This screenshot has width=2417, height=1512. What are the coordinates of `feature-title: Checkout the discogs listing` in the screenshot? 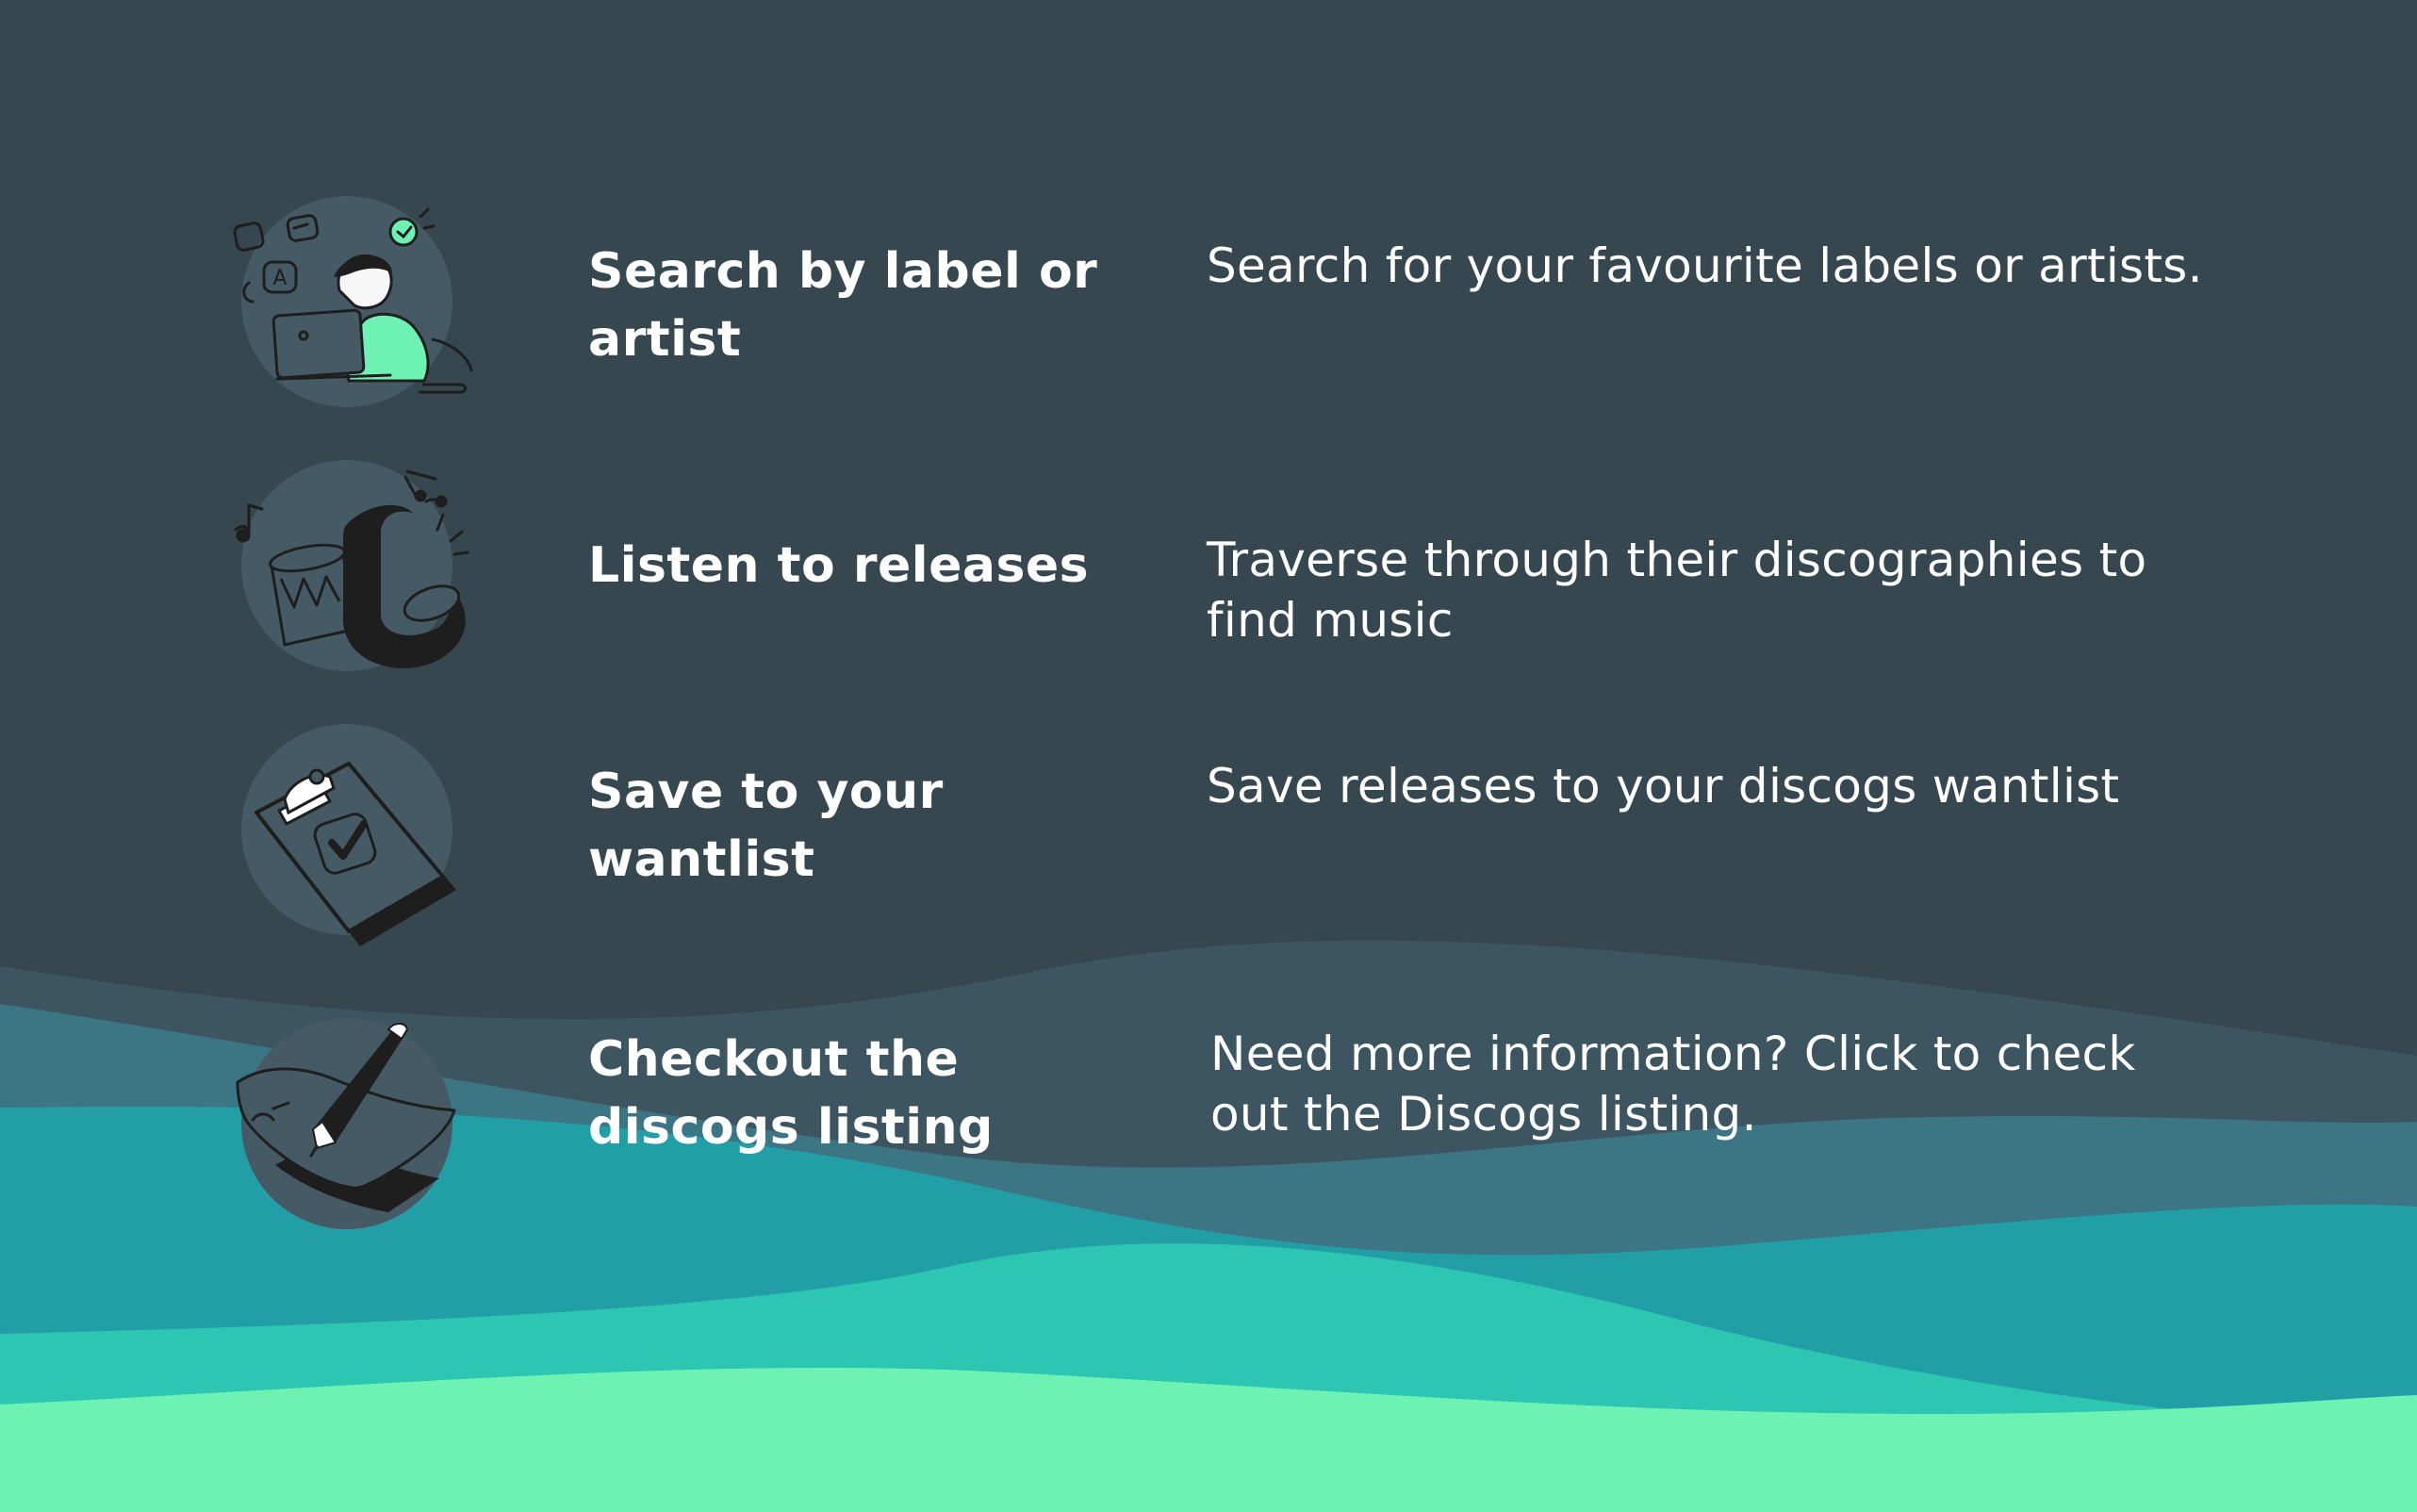 It's located at (791, 1094).